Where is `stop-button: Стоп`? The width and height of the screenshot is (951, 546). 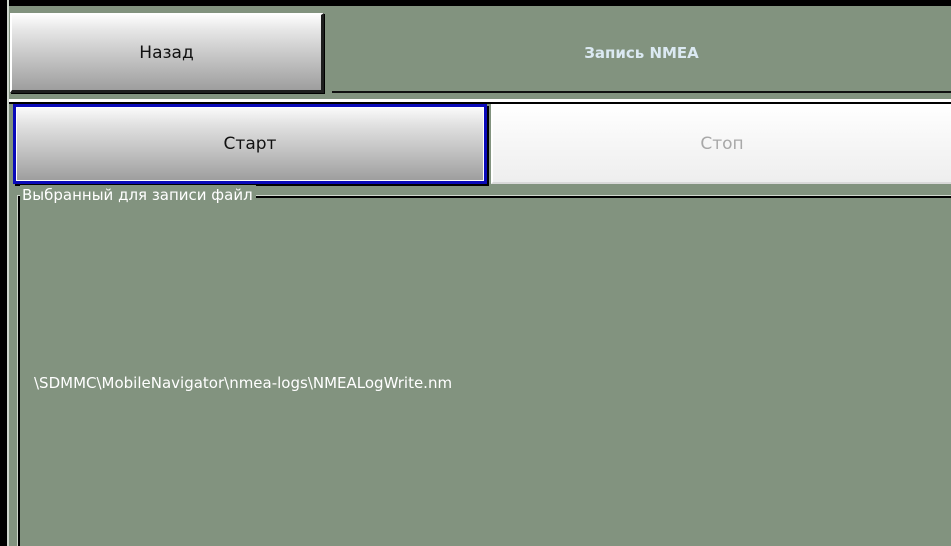
stop-button: Стоп is located at coordinates (721, 144).